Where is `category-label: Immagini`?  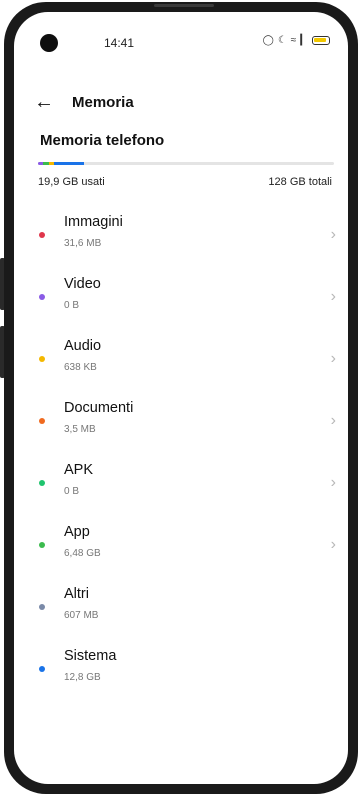 category-label: Immagini is located at coordinates (93, 222).